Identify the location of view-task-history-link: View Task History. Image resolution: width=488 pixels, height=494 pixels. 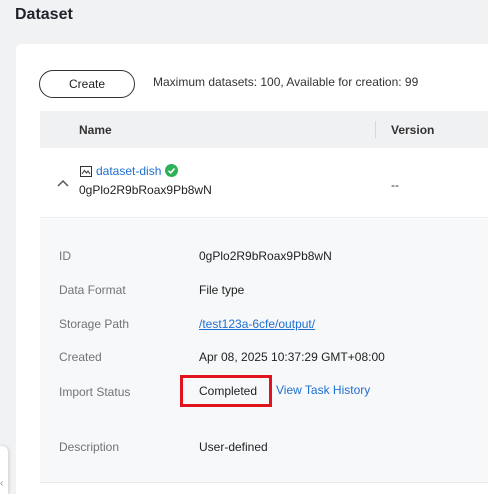
(323, 390).